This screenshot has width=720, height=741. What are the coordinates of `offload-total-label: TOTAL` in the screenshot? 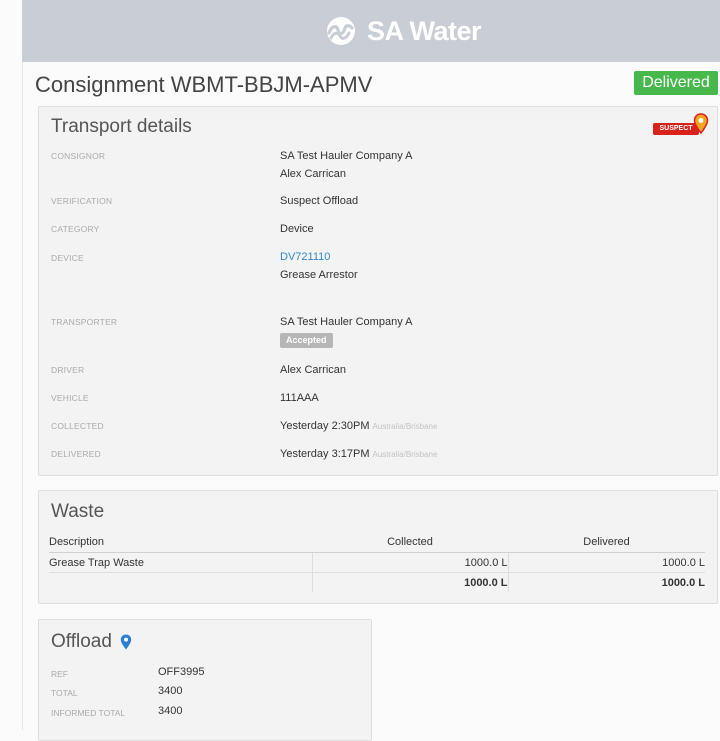 It's located at (64, 693).